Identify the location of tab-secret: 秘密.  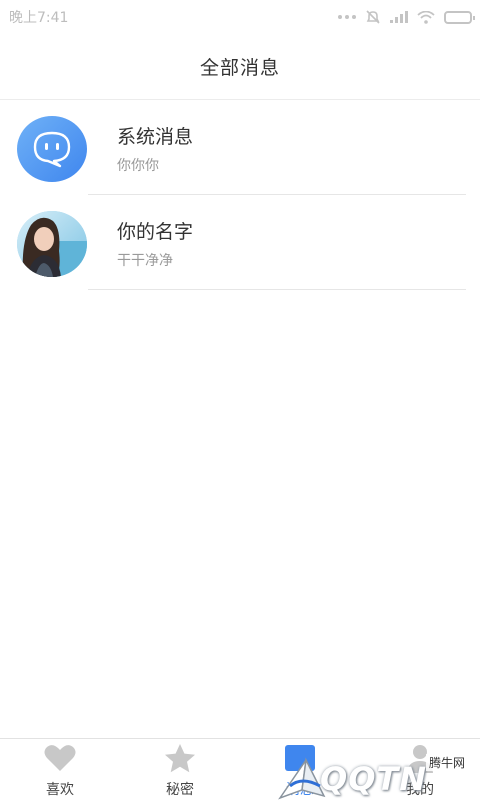
(180, 769).